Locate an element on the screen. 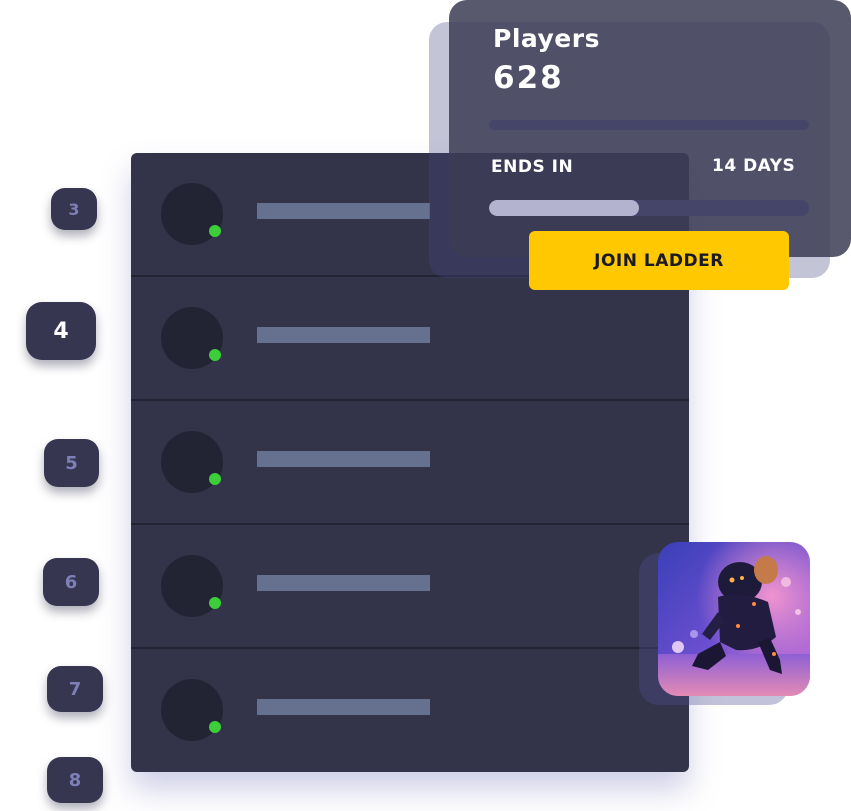 The height and width of the screenshot is (811, 851). players-count: 628 is located at coordinates (528, 78).